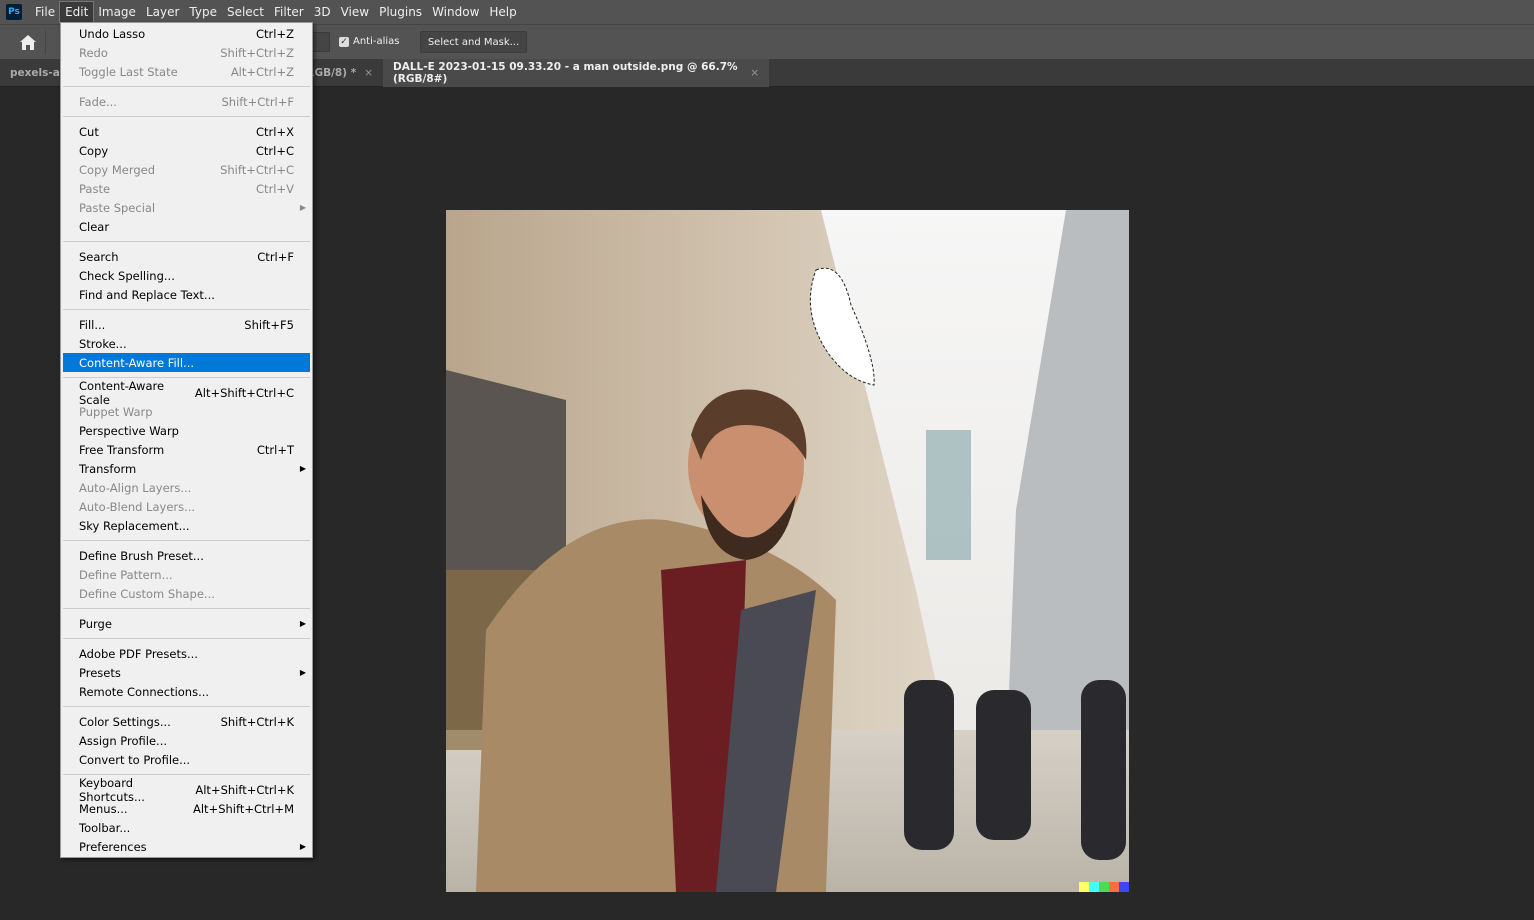 The width and height of the screenshot is (1534, 920). I want to click on home-button, so click(28, 42).